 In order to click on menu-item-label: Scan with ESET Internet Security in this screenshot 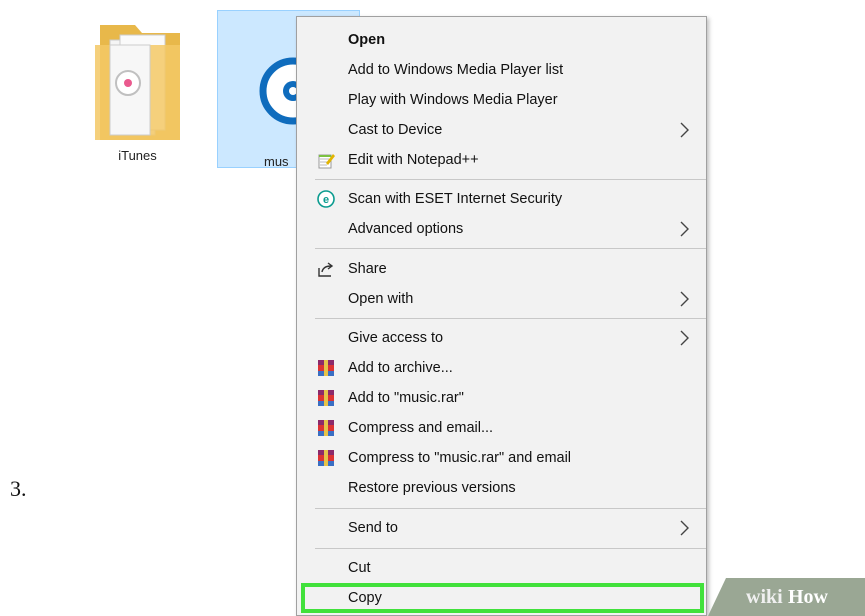, I will do `click(455, 199)`.